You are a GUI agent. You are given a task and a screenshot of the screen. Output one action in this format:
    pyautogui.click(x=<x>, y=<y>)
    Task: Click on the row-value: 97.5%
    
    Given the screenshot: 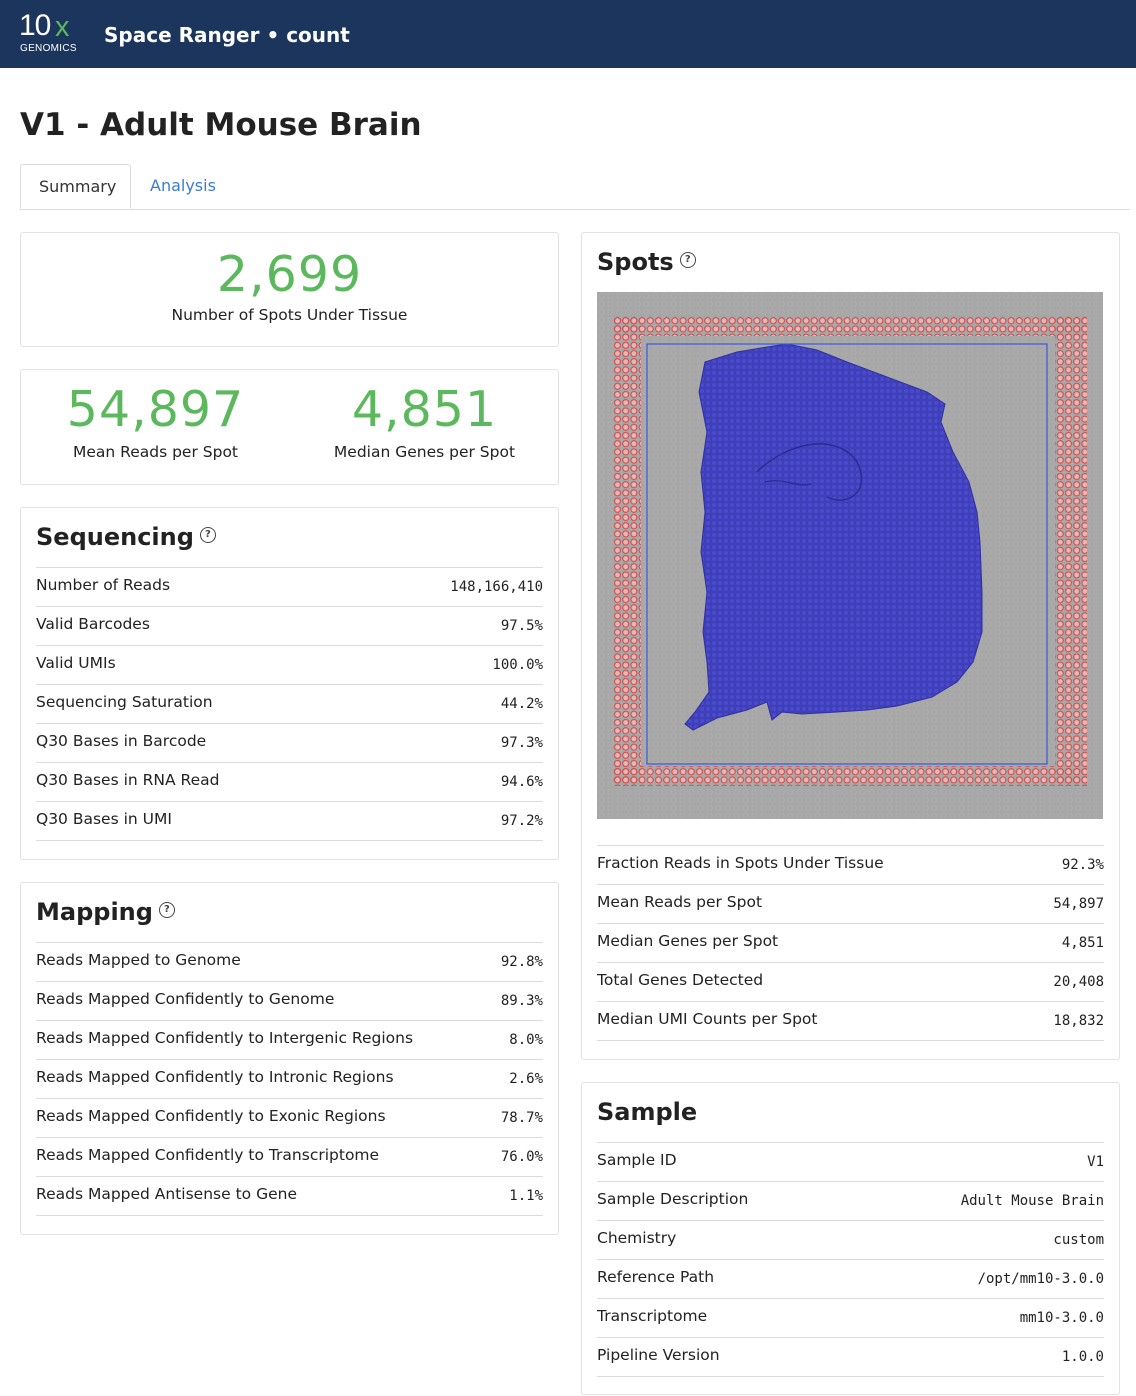 What is the action you would take?
    pyautogui.click(x=521, y=626)
    